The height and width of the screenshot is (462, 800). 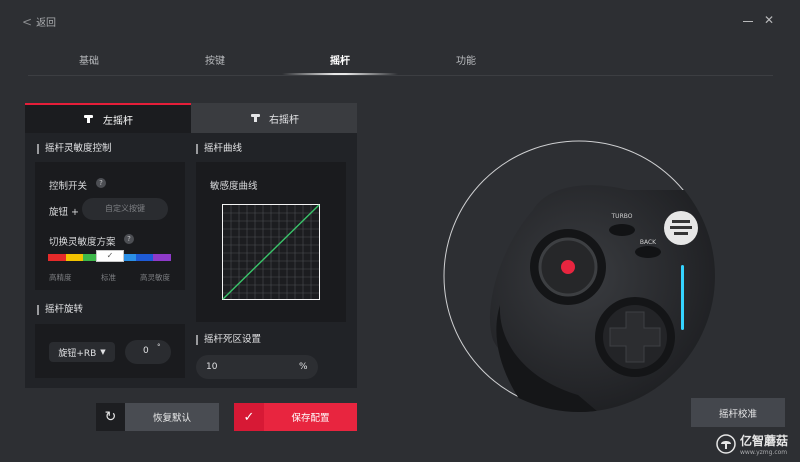 What do you see at coordinates (400, 75) in the screenshot?
I see `tab-divider` at bounding box center [400, 75].